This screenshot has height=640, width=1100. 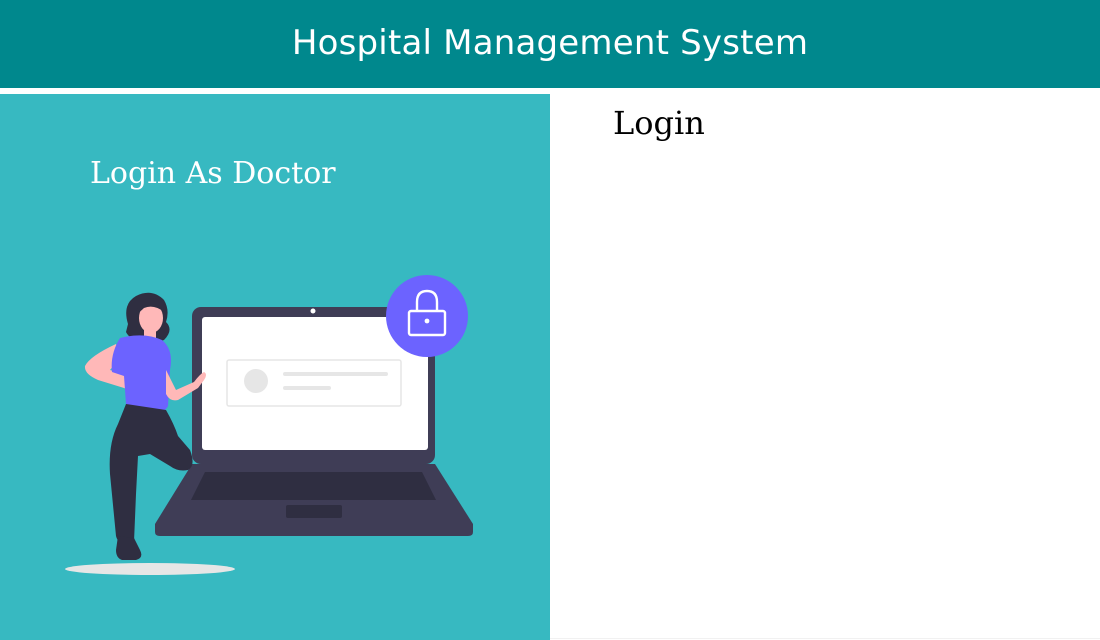 I want to click on laptop-trackpad, so click(x=314, y=511).